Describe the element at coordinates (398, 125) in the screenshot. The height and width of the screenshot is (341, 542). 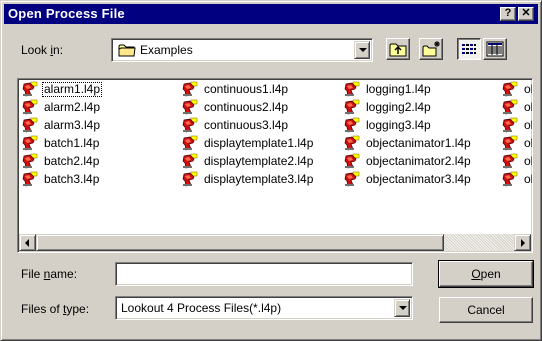
I see `file-name: logging3.l4p` at that location.